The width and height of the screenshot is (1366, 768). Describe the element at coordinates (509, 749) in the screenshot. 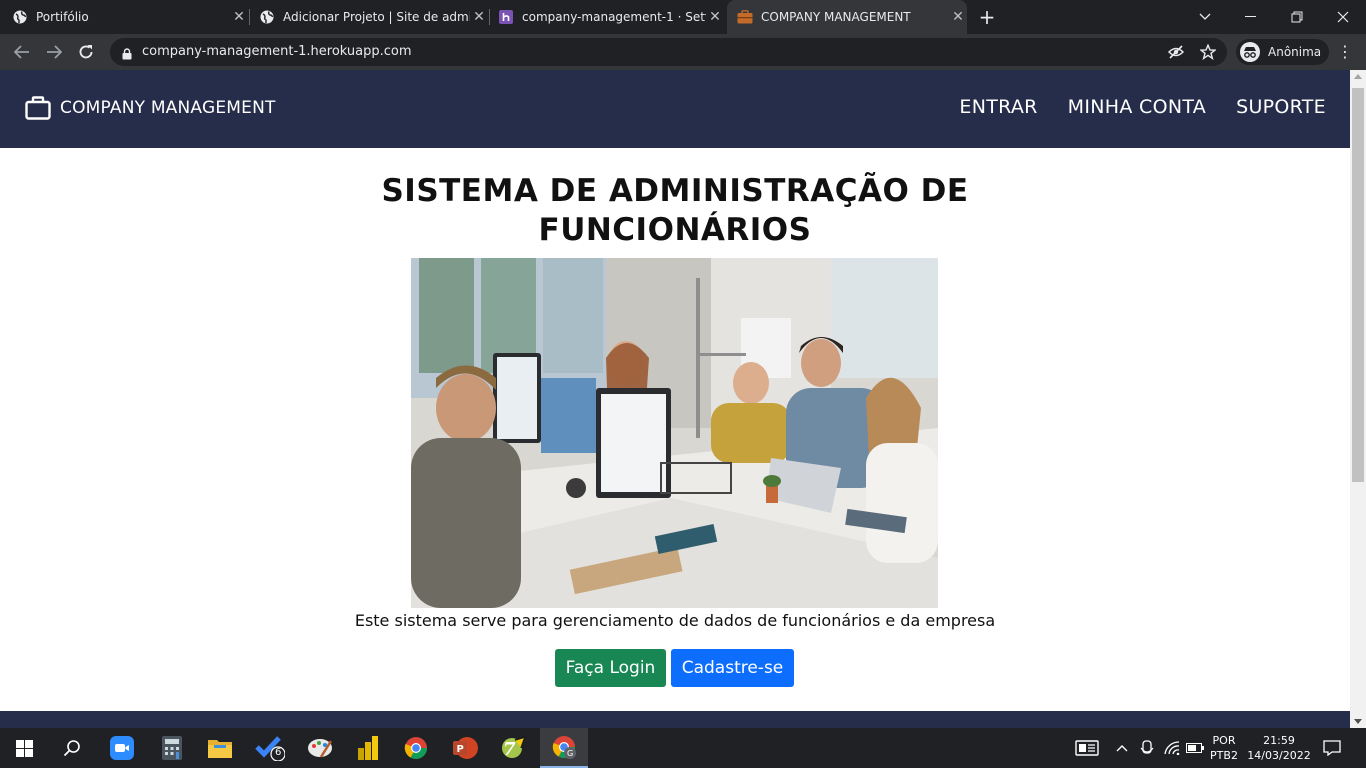

I see `svg-text: 7` at that location.